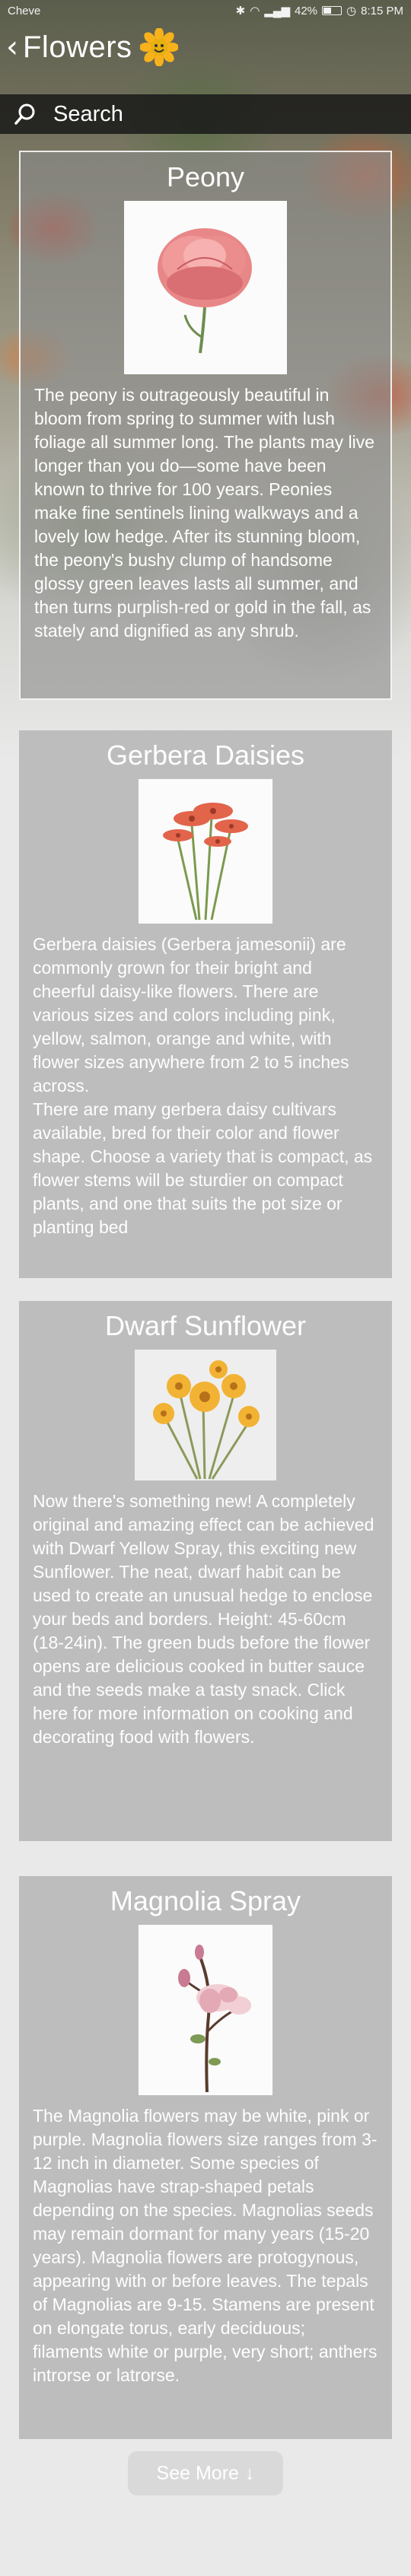 This screenshot has height=2576, width=411. What do you see at coordinates (205, 2010) in the screenshot?
I see `magnolia-image` at bounding box center [205, 2010].